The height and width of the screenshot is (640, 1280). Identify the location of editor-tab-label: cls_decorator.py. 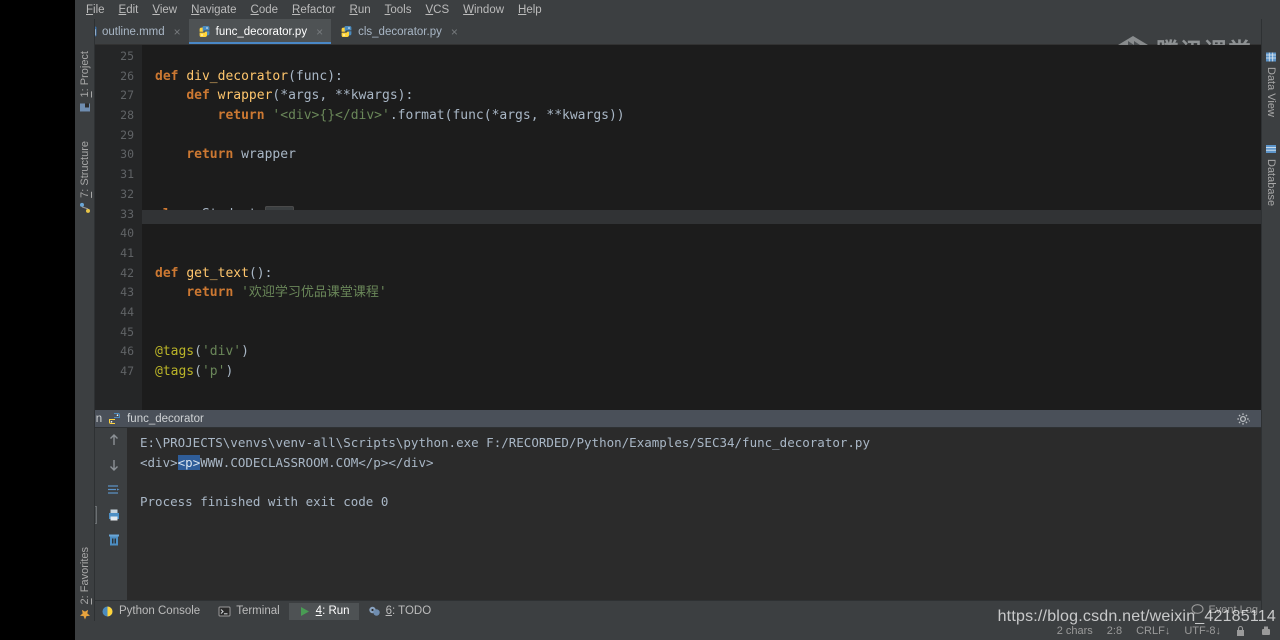
(400, 31).